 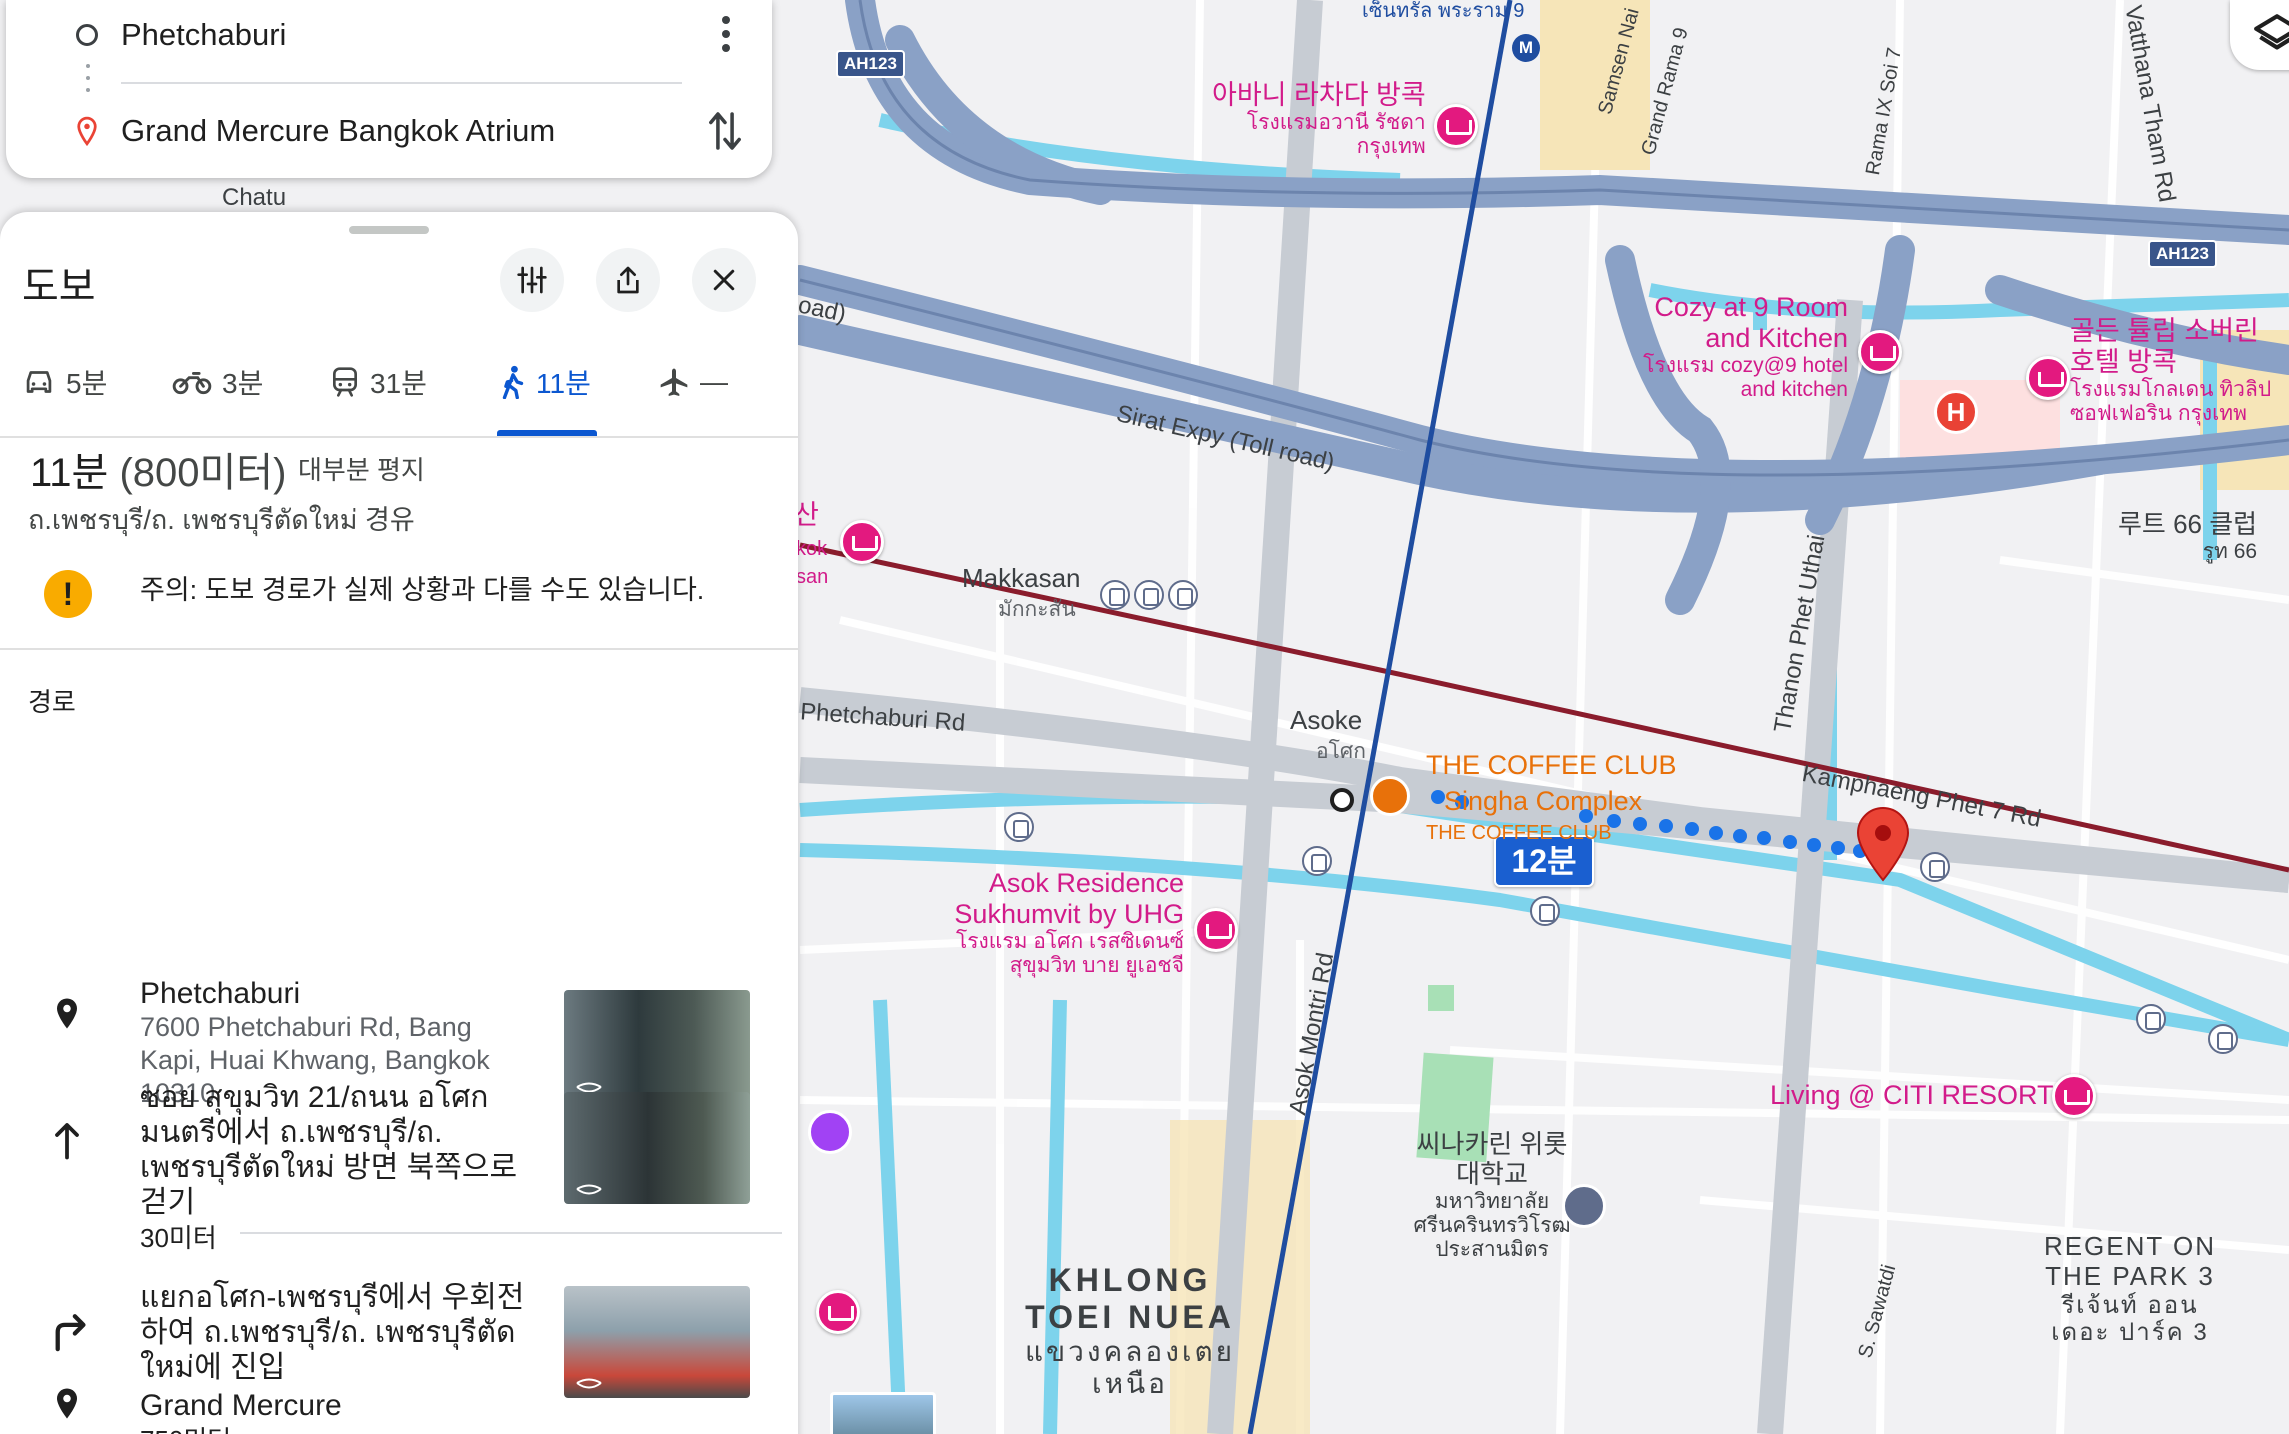 I want to click on district-khlong-label: KHLONG TOEI NUEA แขวงคลองเตย เหนือ, so click(x=1130, y=1331).